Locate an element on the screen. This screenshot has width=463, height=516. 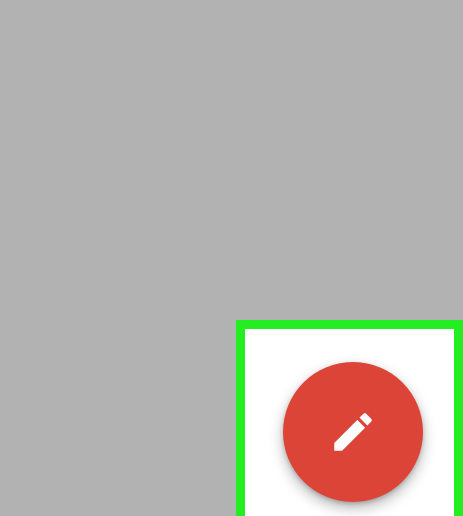
pencil-icon is located at coordinates (353, 432).